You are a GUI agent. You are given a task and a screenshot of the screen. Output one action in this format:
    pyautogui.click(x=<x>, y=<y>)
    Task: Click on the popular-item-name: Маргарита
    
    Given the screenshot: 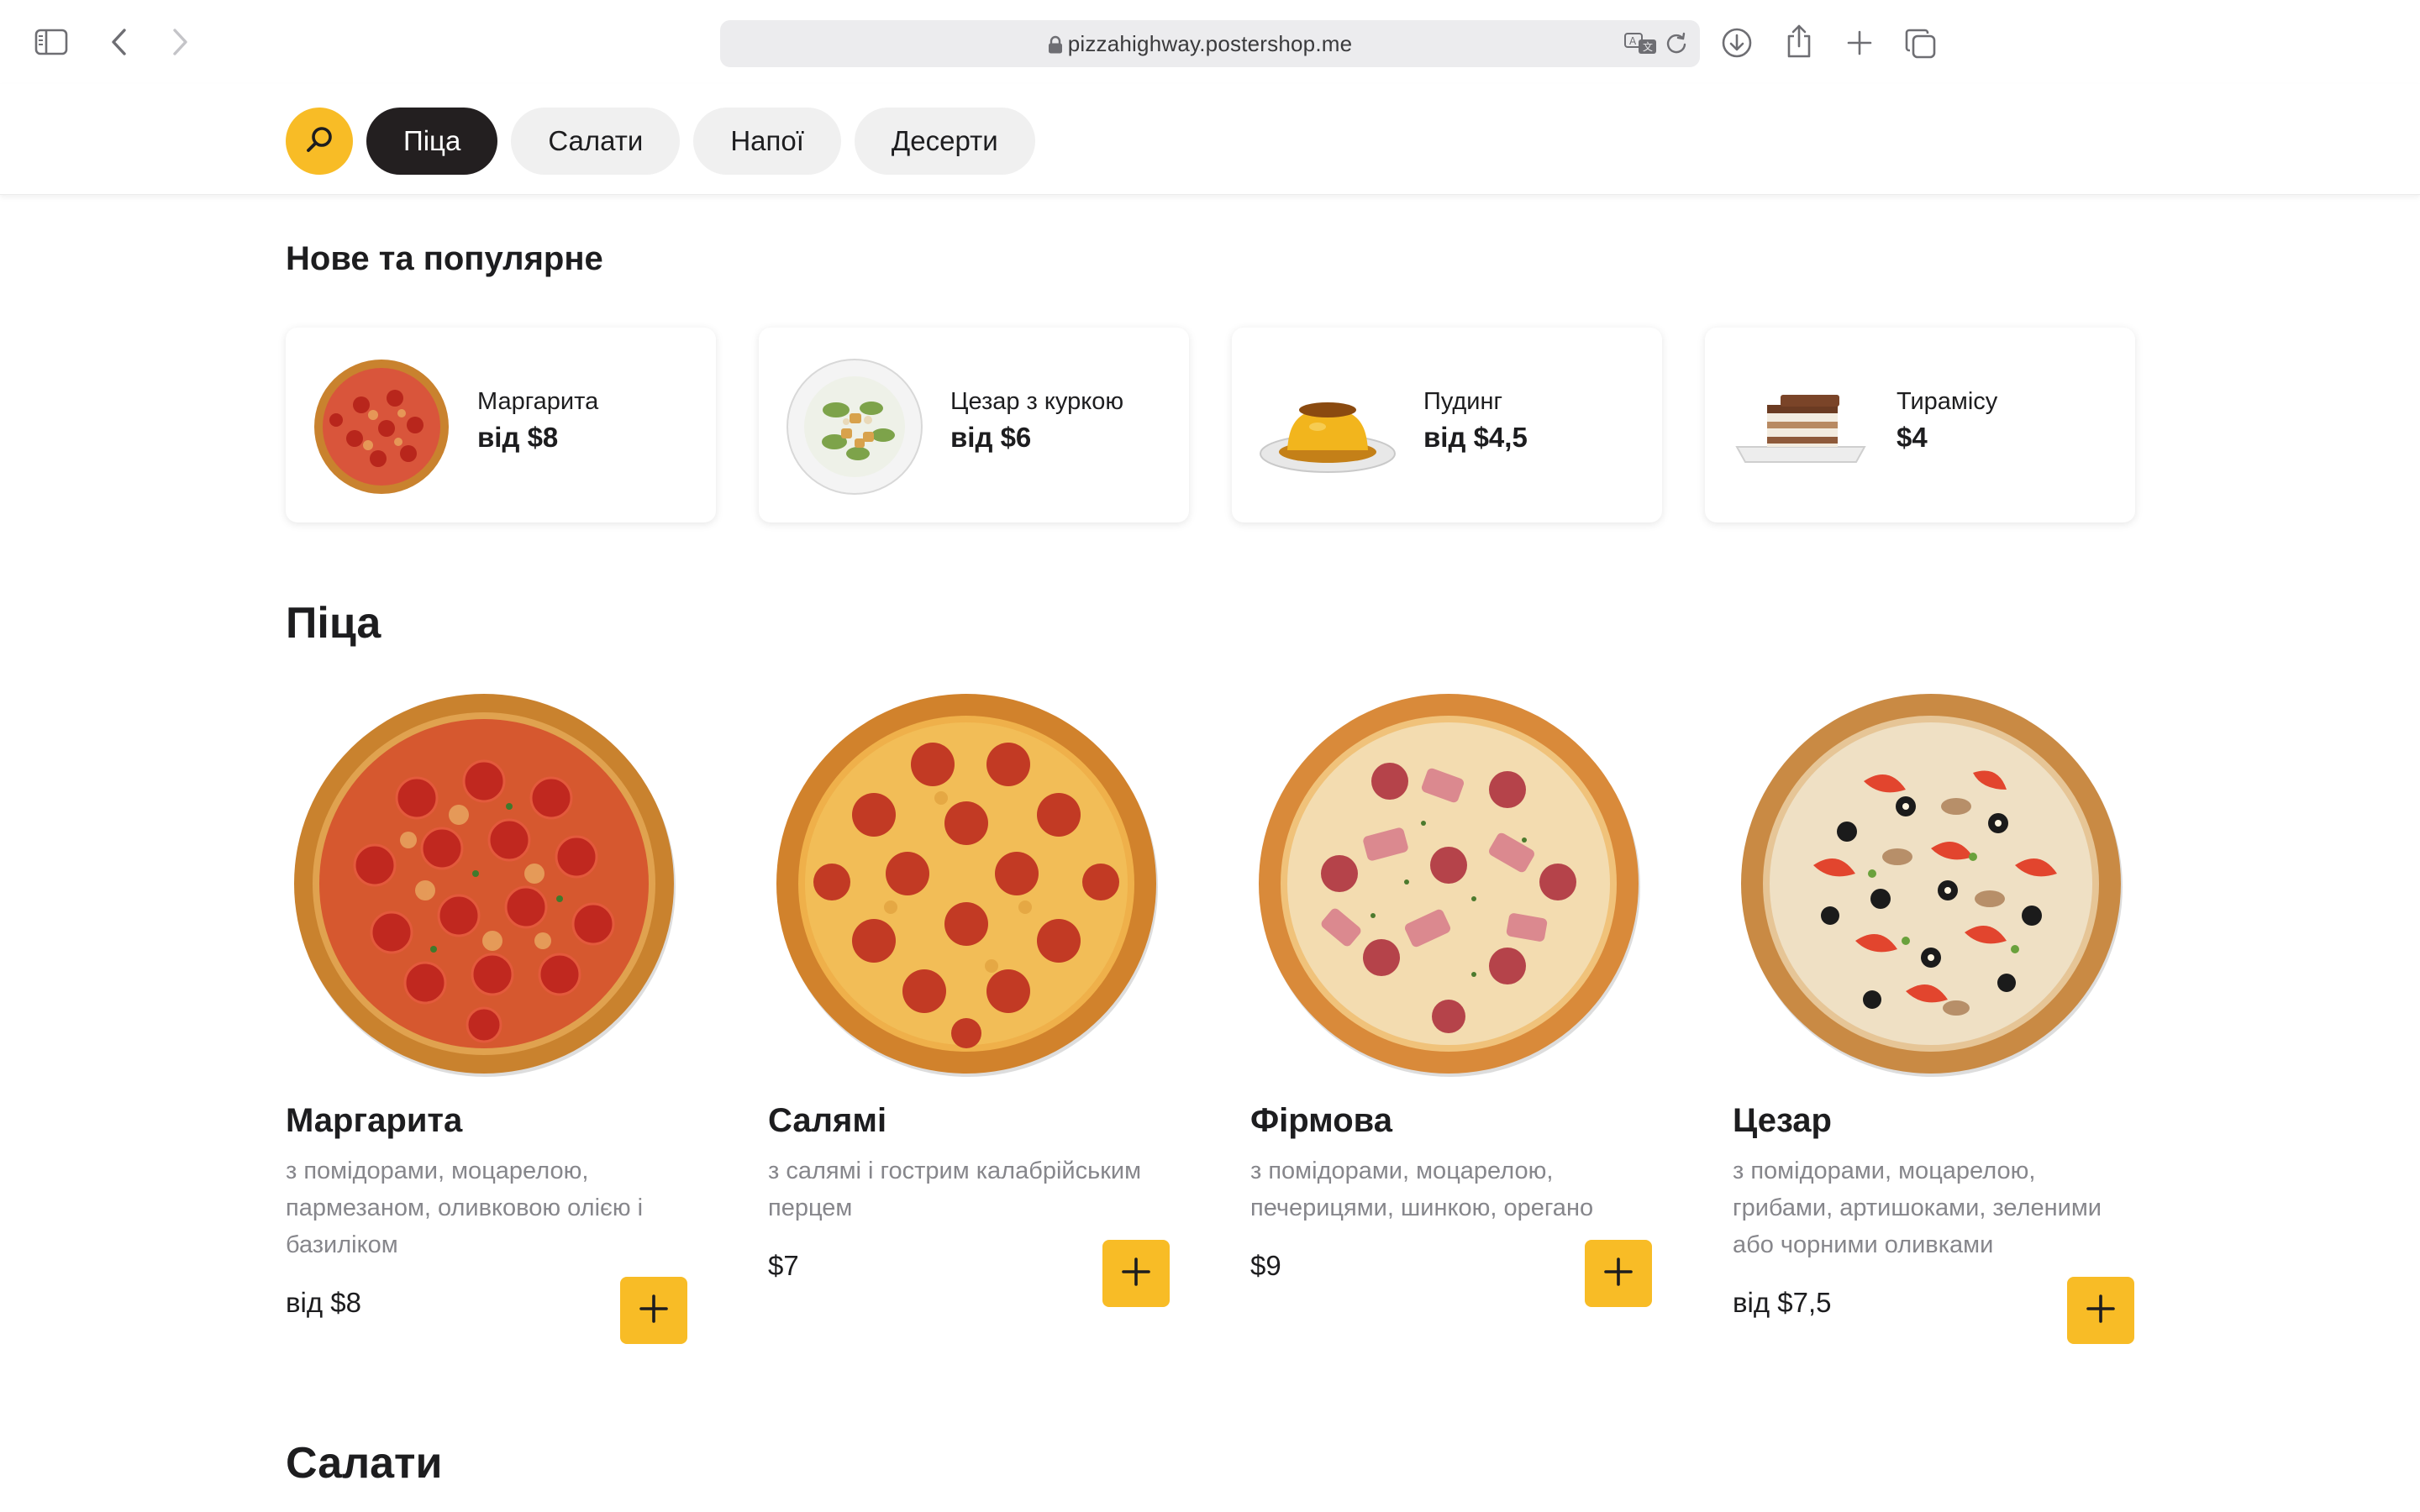 What is the action you would take?
    pyautogui.click(x=538, y=401)
    